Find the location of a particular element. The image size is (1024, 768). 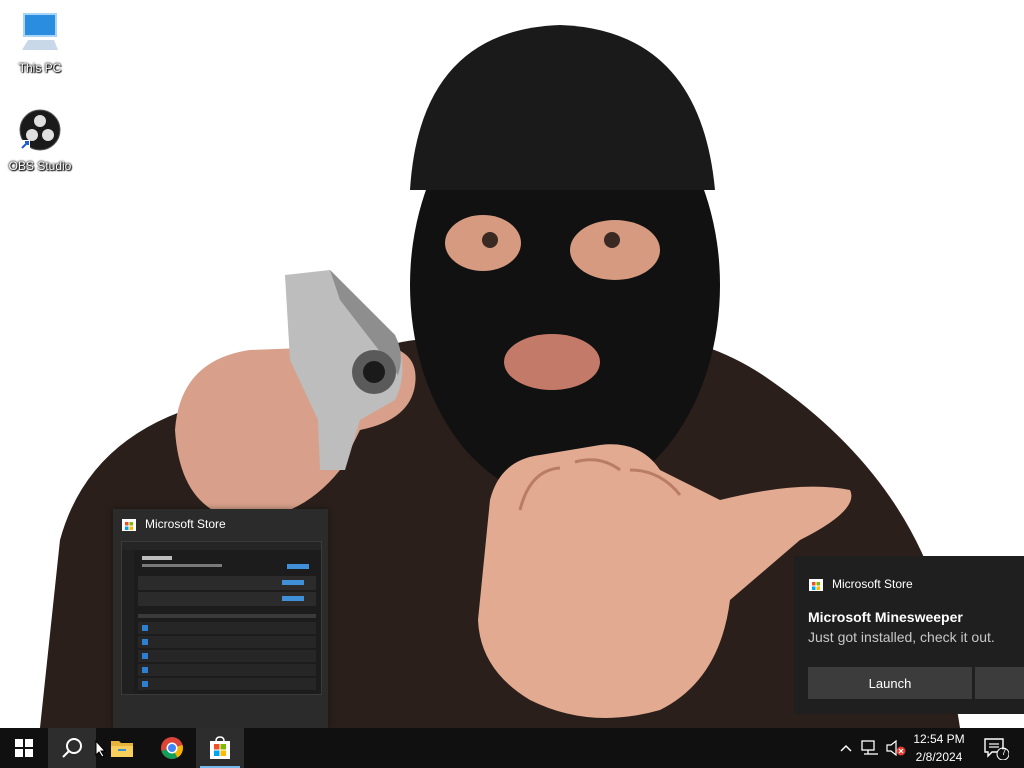

show-hidden-icons-button is located at coordinates (846, 748).